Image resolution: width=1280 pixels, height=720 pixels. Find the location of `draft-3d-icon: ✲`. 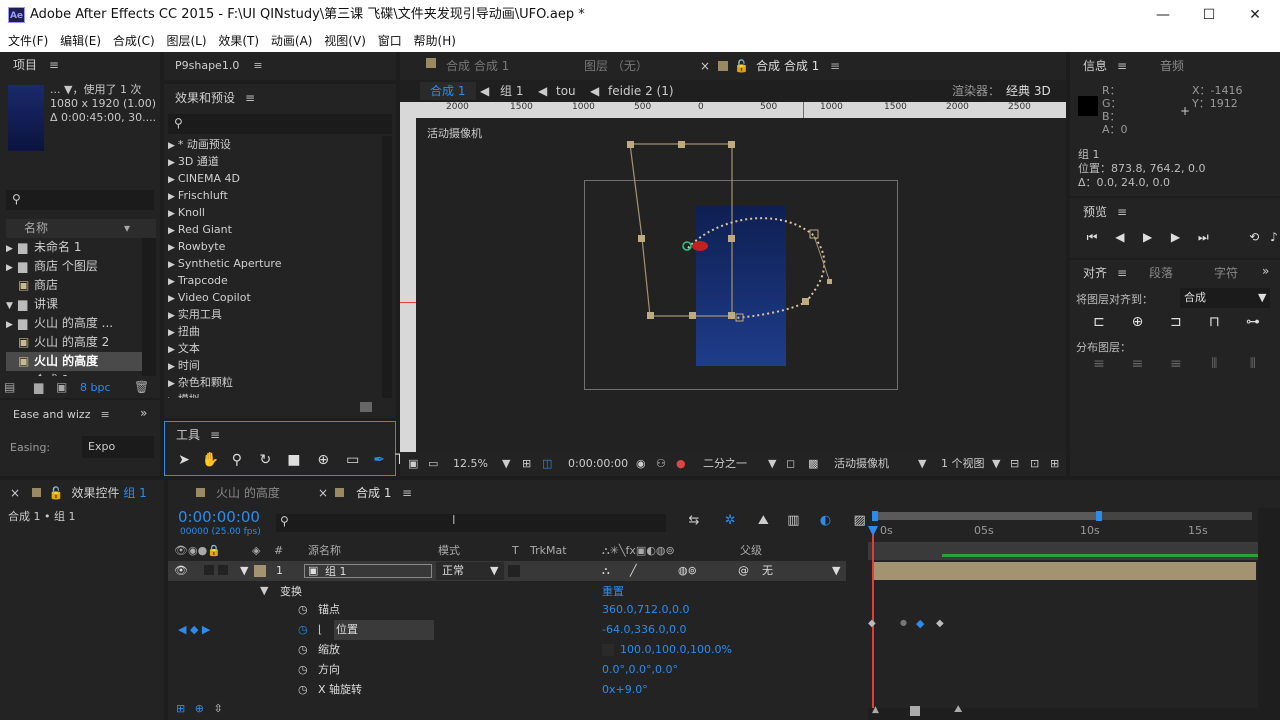

draft-3d-icon: ✲ is located at coordinates (730, 520).